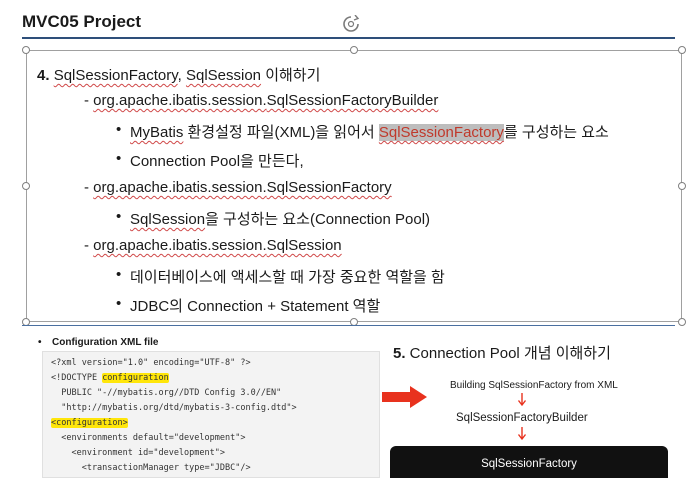  Describe the element at coordinates (682, 322) in the screenshot. I see `resize-handle-bottom-right` at that location.